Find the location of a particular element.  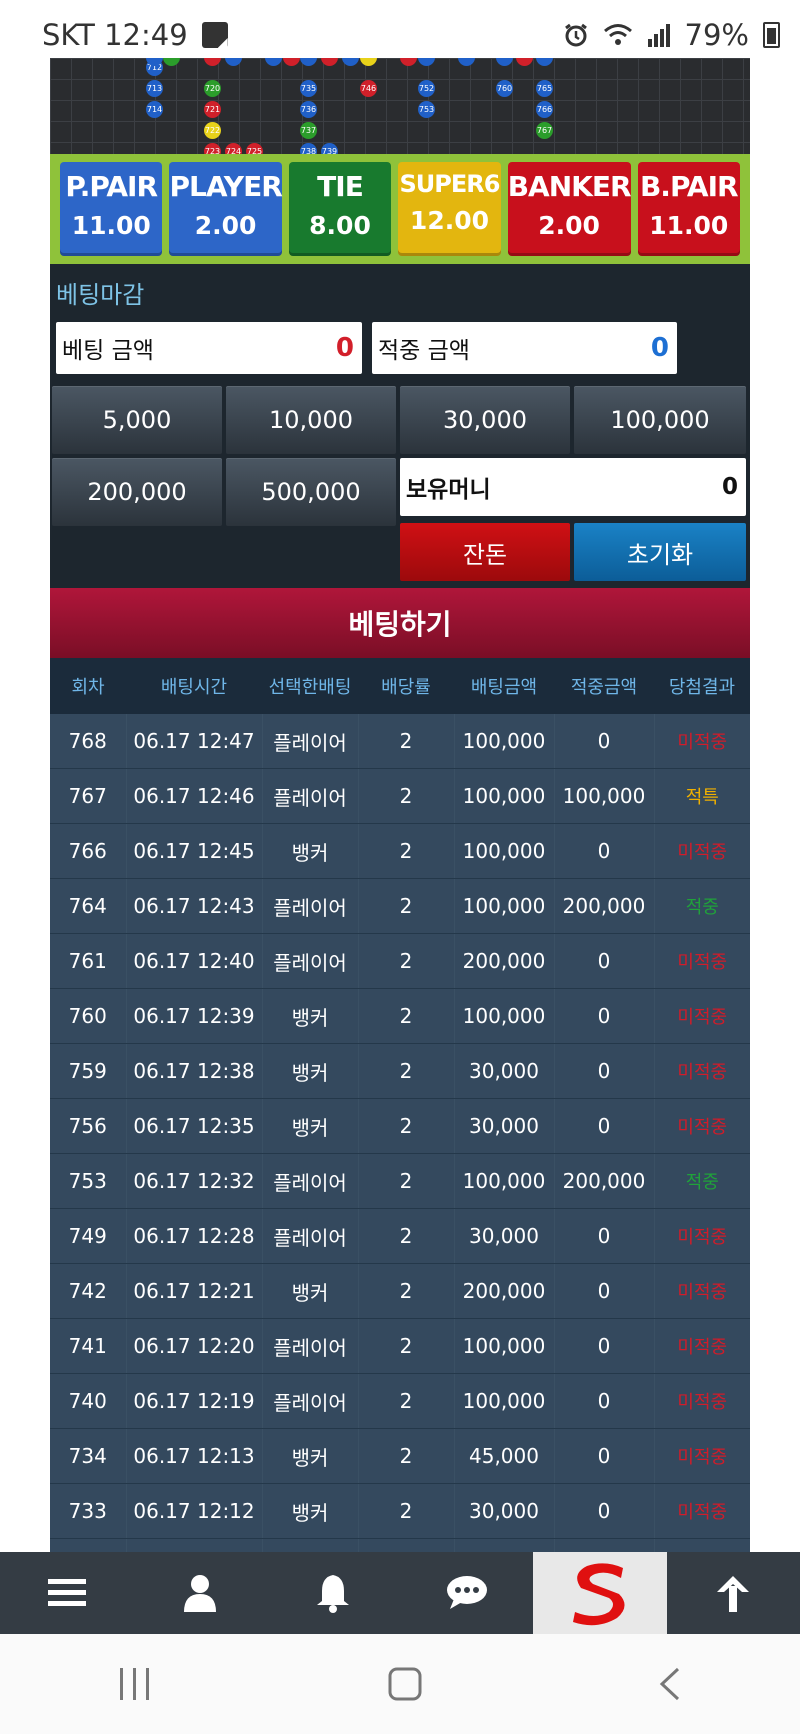

wifi-icon is located at coordinates (617, 34).